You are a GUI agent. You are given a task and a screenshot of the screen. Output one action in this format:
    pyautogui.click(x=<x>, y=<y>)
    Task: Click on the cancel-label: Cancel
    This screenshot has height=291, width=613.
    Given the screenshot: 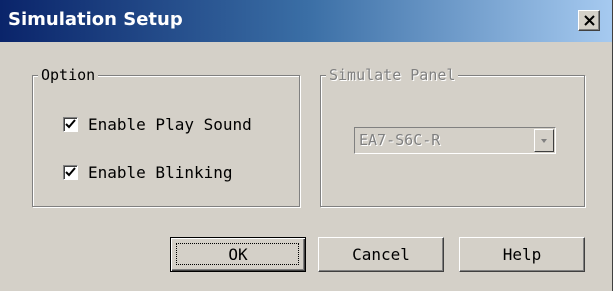 What is the action you would take?
    pyautogui.click(x=381, y=254)
    